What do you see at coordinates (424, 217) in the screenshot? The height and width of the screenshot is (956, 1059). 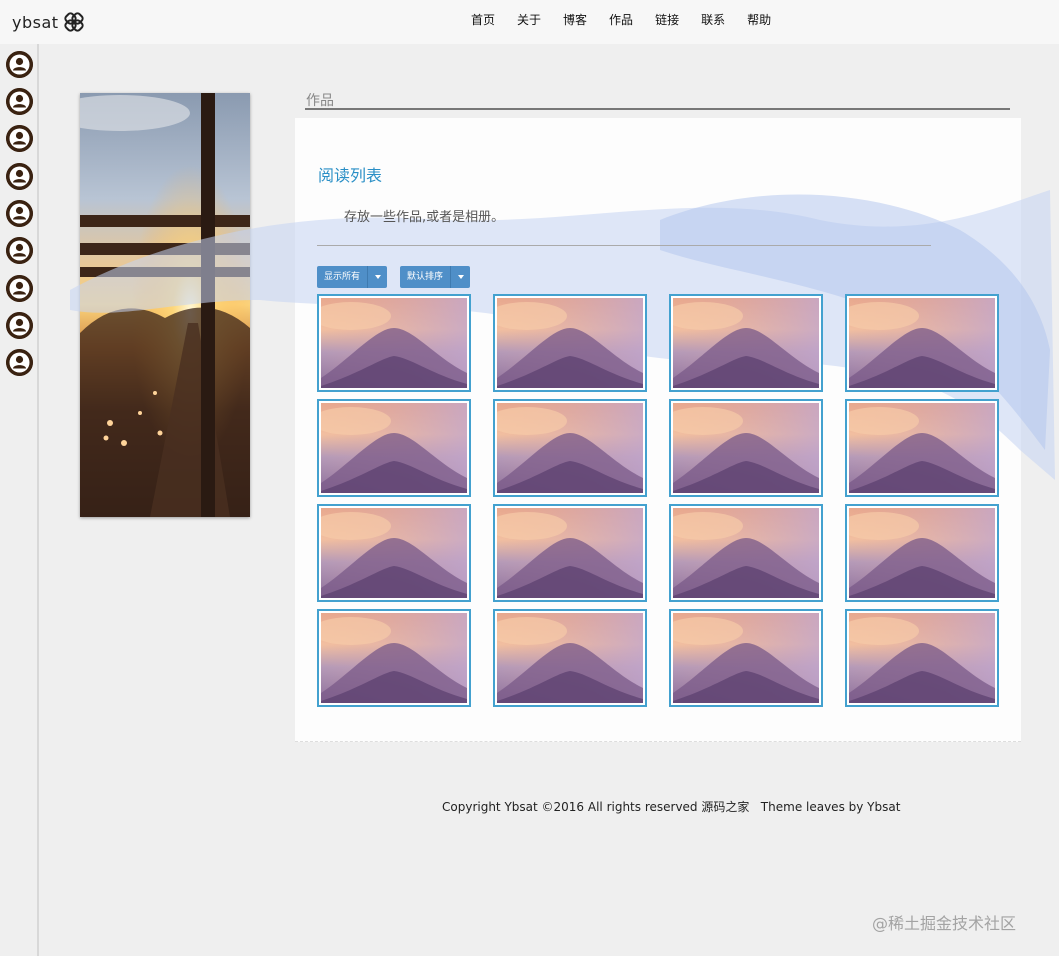 I see `panel-description: 存放一些作品,或者是相册。` at bounding box center [424, 217].